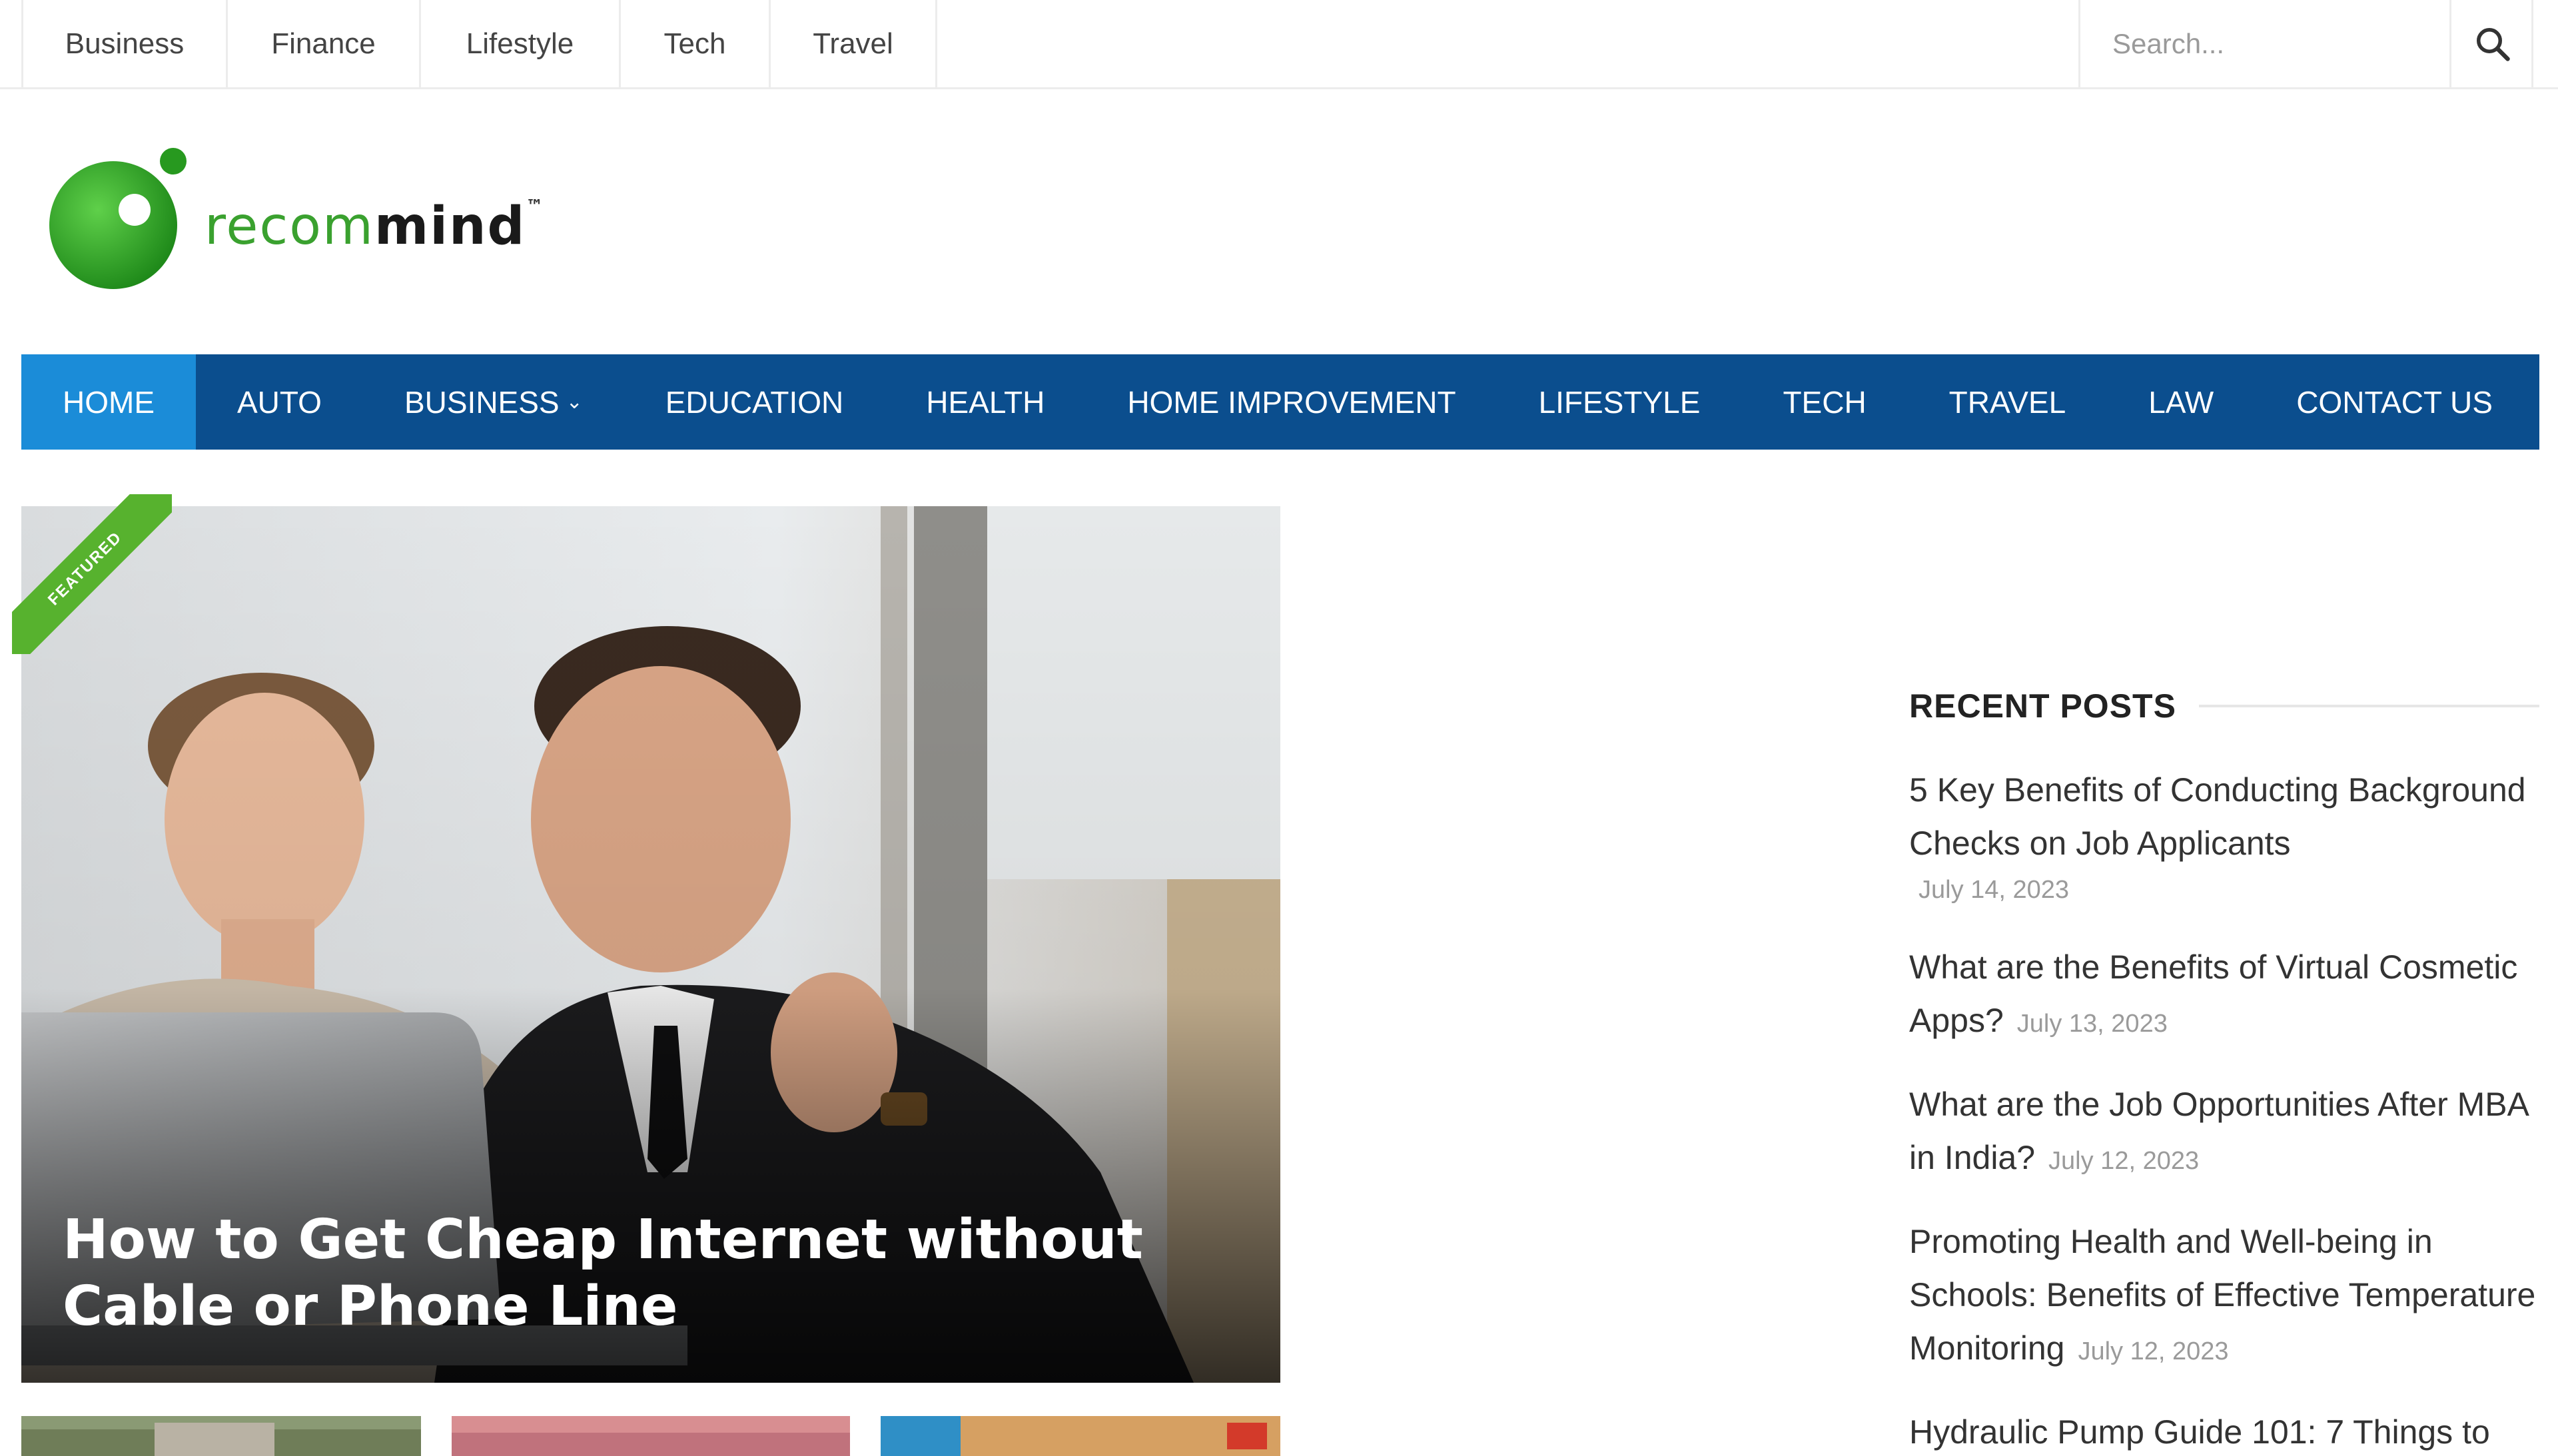  I want to click on site-logo: recommind™, so click(295, 224).